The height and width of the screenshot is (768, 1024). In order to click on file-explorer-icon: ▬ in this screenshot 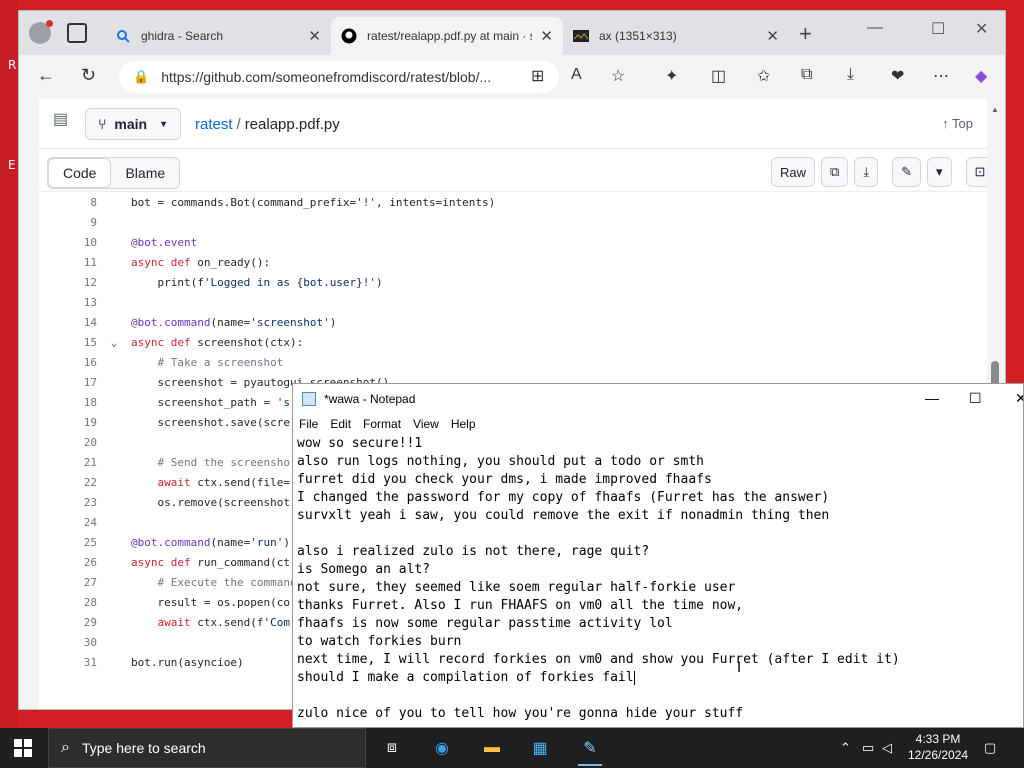, I will do `click(492, 748)`.